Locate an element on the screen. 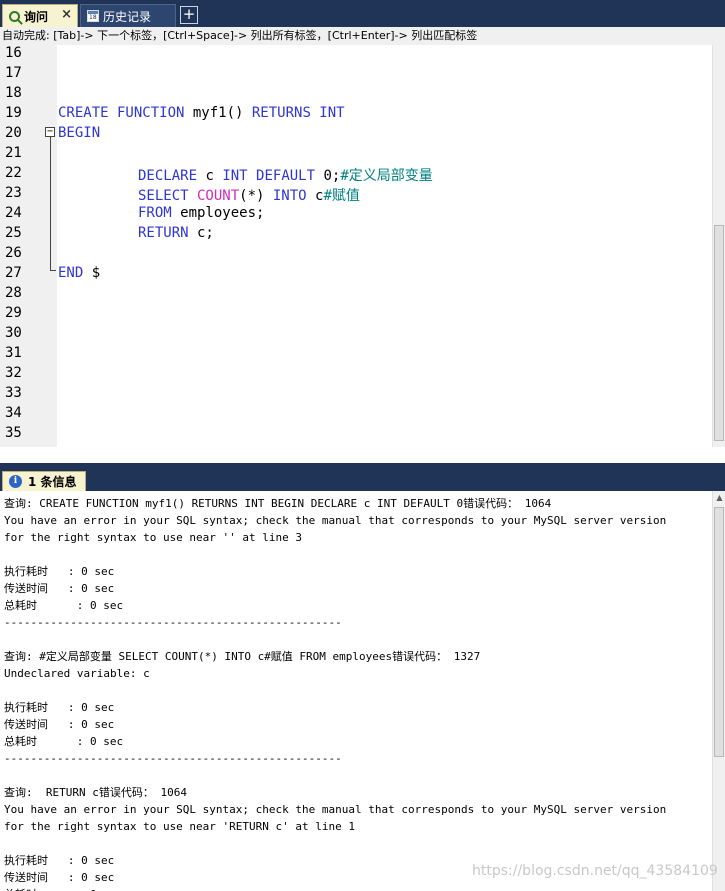  code-text: FROM employees; is located at coordinates (201, 213).